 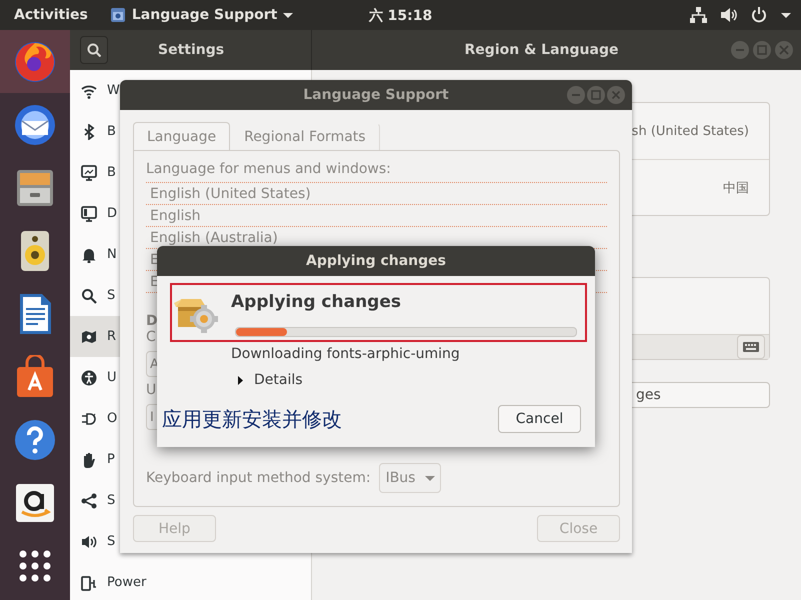 I want to click on section-heading: D, so click(x=152, y=321).